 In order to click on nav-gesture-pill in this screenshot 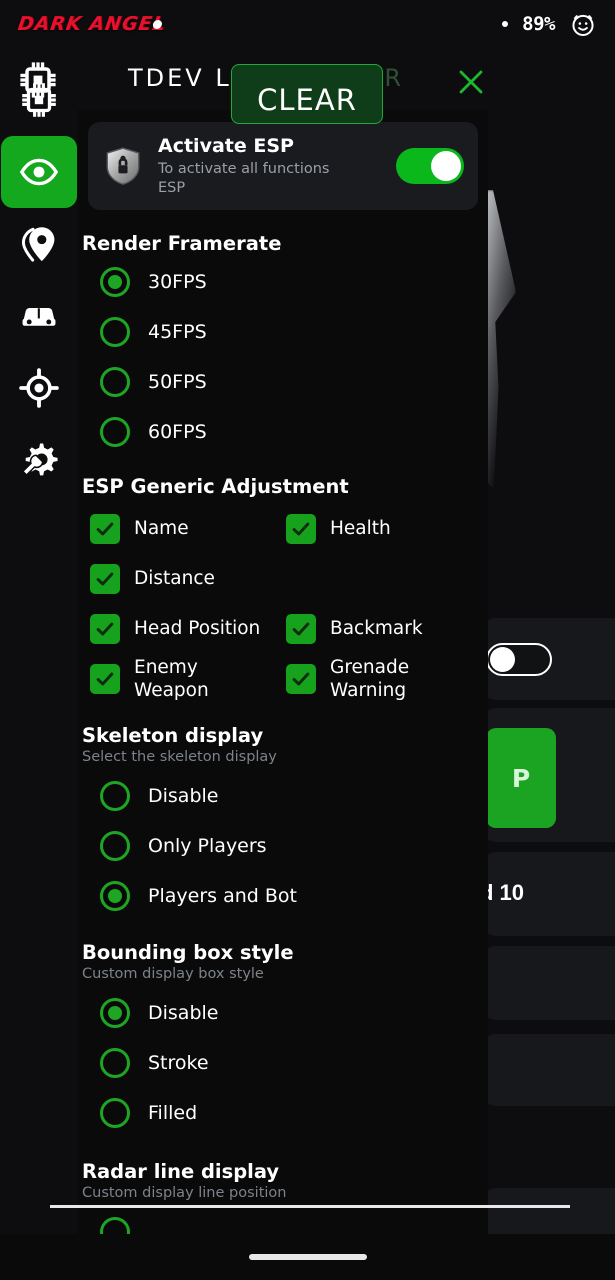, I will do `click(307, 1257)`.